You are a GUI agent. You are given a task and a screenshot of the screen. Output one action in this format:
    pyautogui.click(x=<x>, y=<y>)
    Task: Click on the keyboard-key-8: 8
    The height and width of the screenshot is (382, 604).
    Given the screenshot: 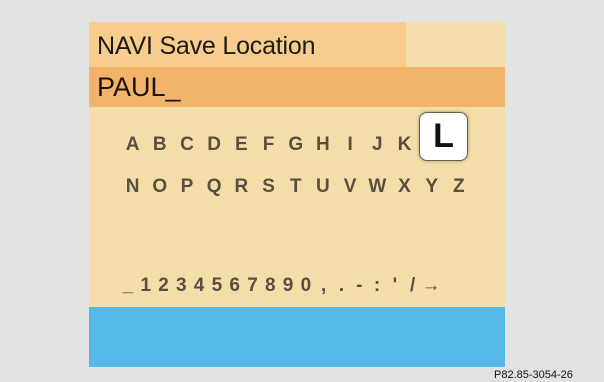 What is the action you would take?
    pyautogui.click(x=270, y=286)
    